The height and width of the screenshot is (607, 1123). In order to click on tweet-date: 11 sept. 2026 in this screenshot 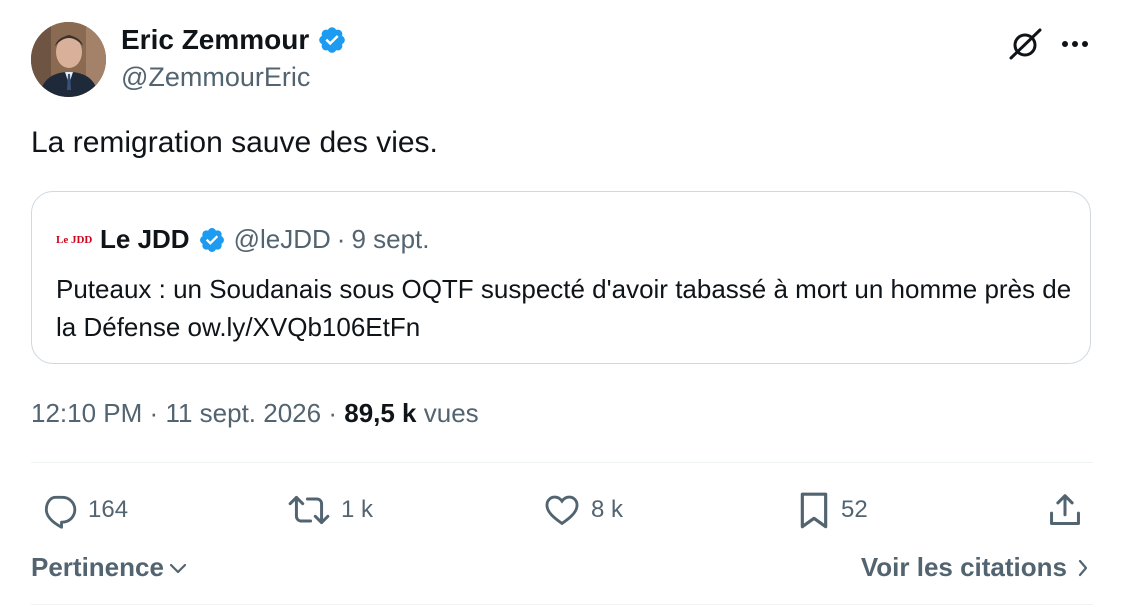, I will do `click(243, 413)`.